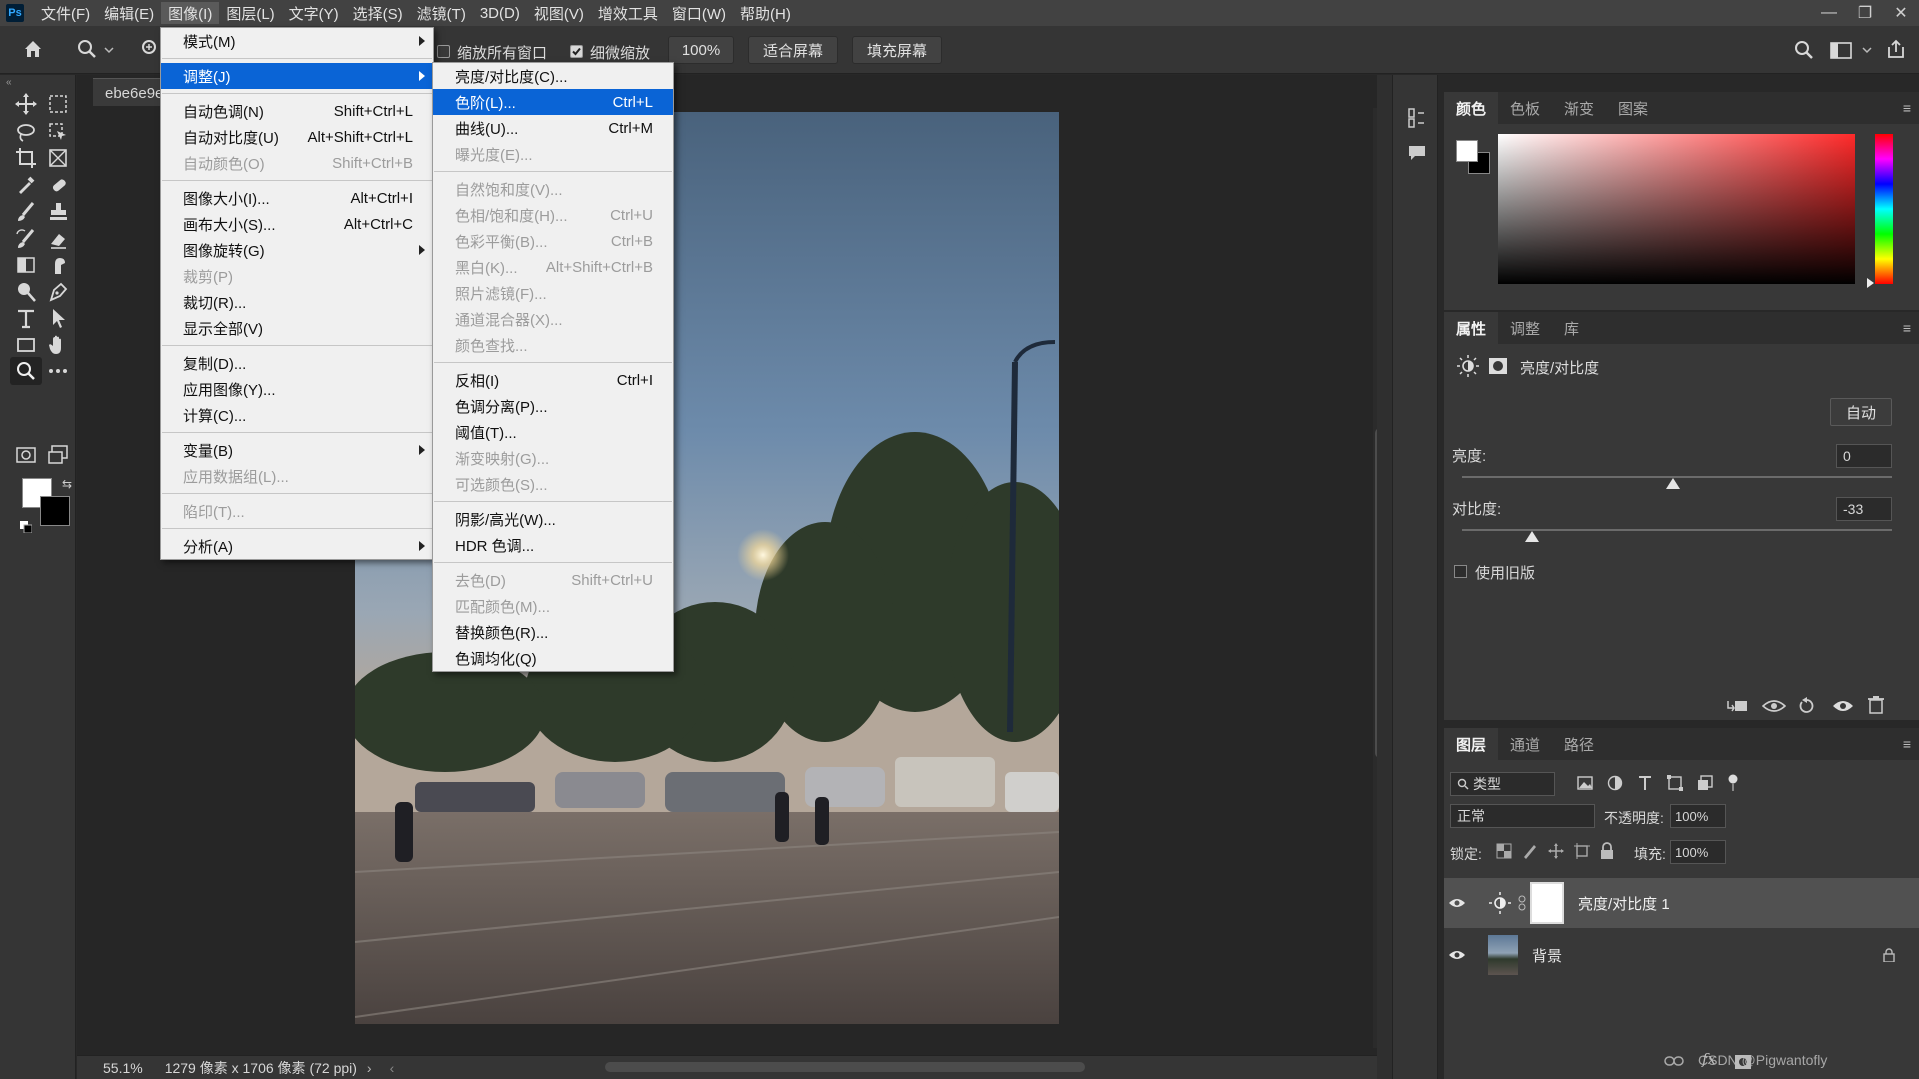  What do you see at coordinates (1571, 328) in the screenshot?
I see `panel-tab: 库` at bounding box center [1571, 328].